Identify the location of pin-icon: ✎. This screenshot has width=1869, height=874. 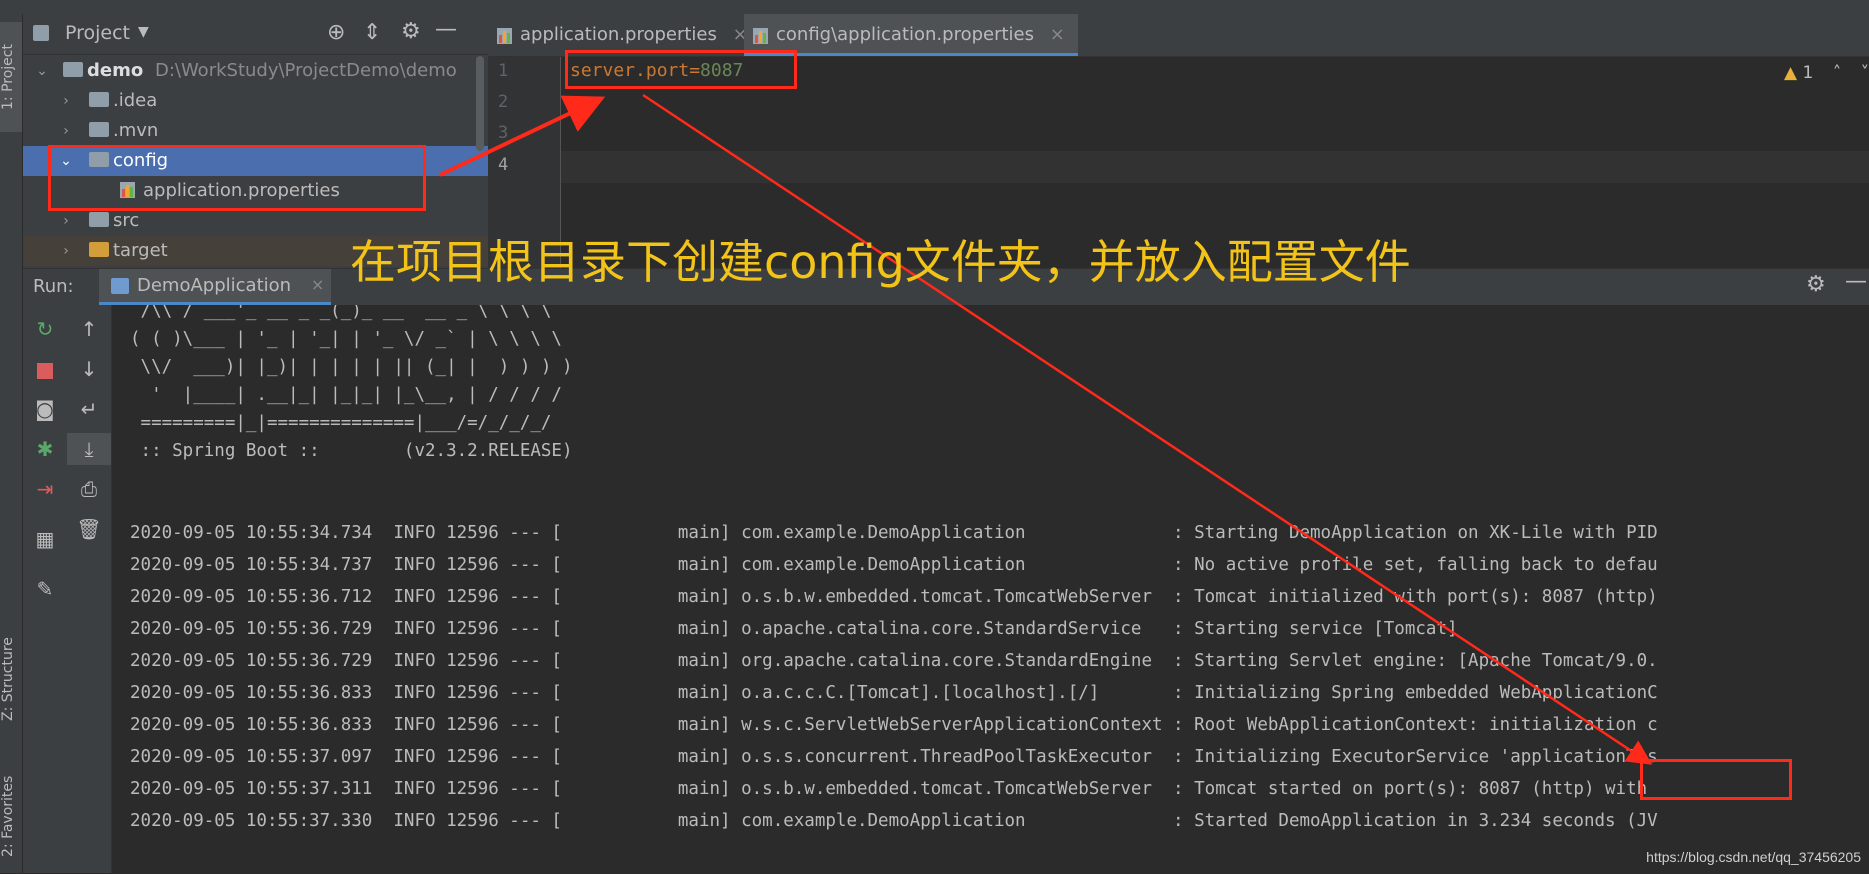
(45, 589).